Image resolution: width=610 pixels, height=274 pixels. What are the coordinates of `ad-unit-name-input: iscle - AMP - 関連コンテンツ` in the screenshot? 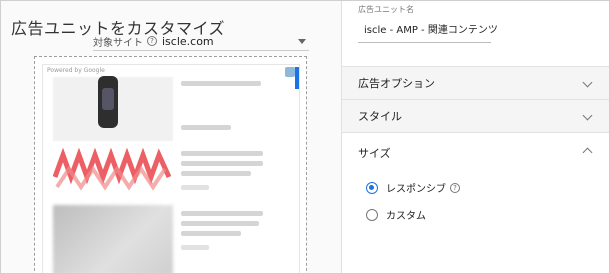 It's located at (431, 28).